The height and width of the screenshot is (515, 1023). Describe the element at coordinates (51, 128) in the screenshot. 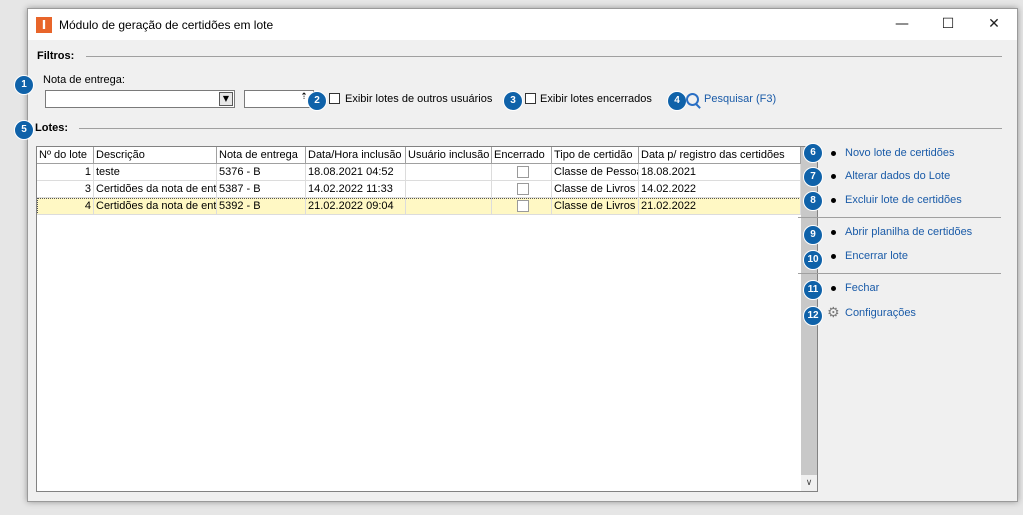

I see `lotes-section-label: Lotes:` at that location.